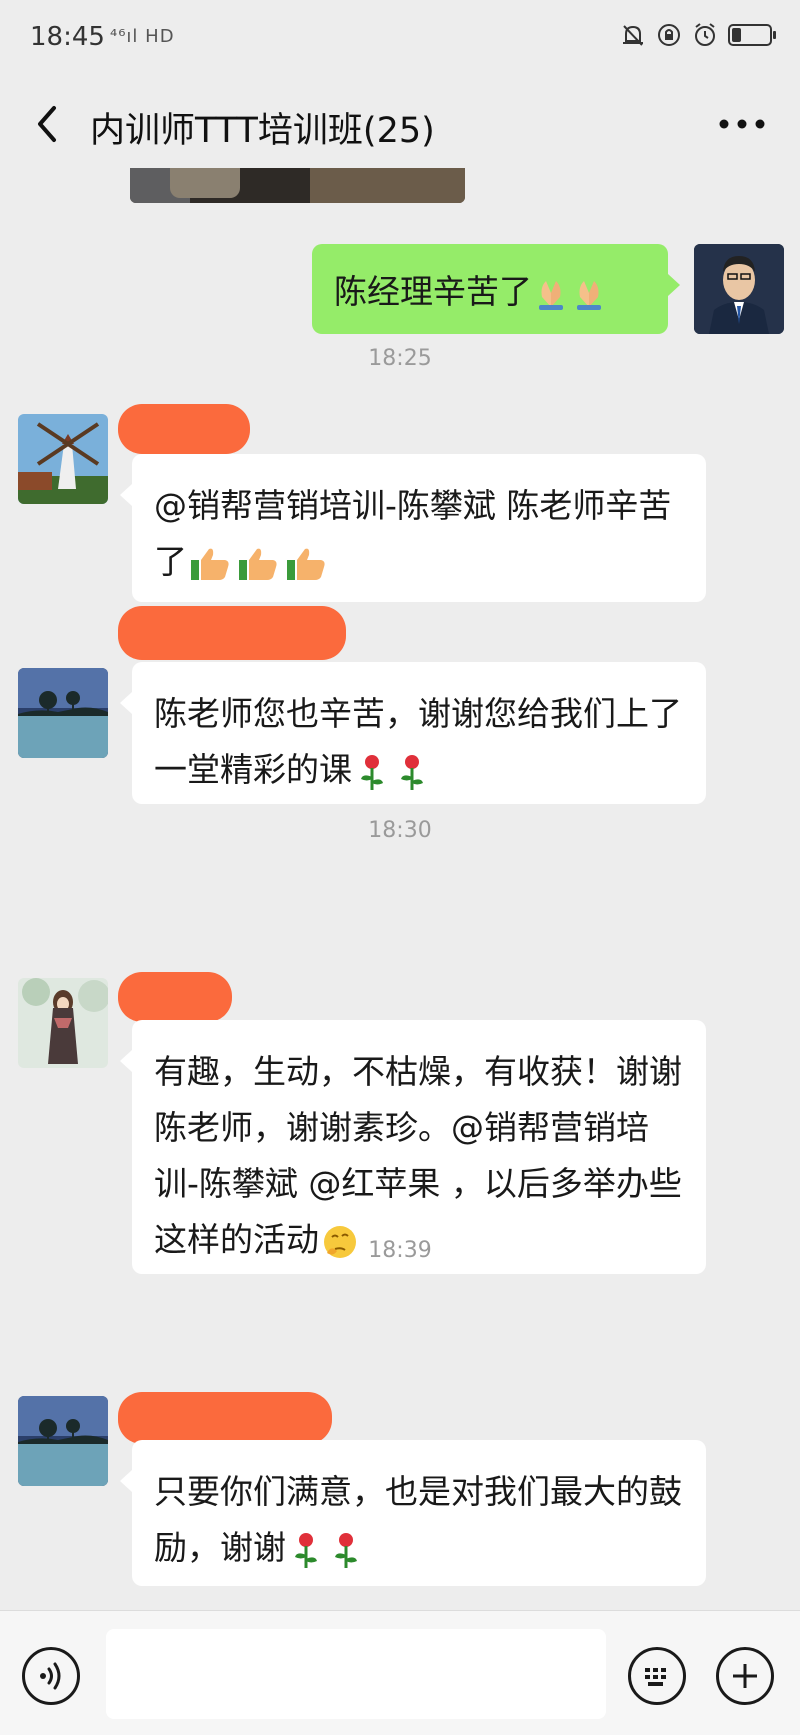  What do you see at coordinates (400, 830) in the screenshot?
I see `timestamp: 18:30` at bounding box center [400, 830].